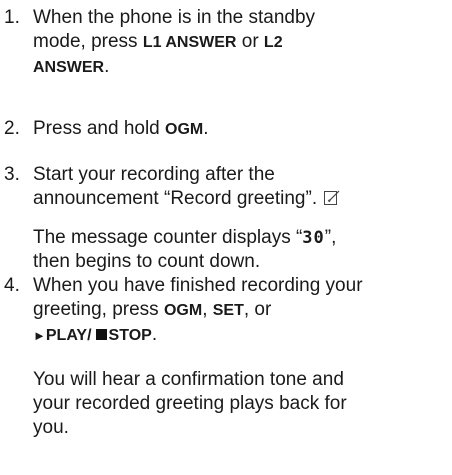 This screenshot has height=475, width=452. What do you see at coordinates (174, 17) in the screenshot?
I see `step-line: When the phone is in the standby` at bounding box center [174, 17].